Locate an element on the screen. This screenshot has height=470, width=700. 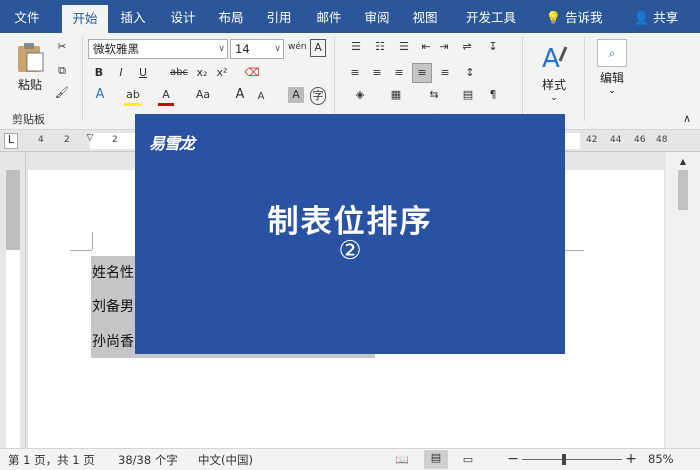
line-spacing-icon: ↕ is located at coordinates (470, 73).